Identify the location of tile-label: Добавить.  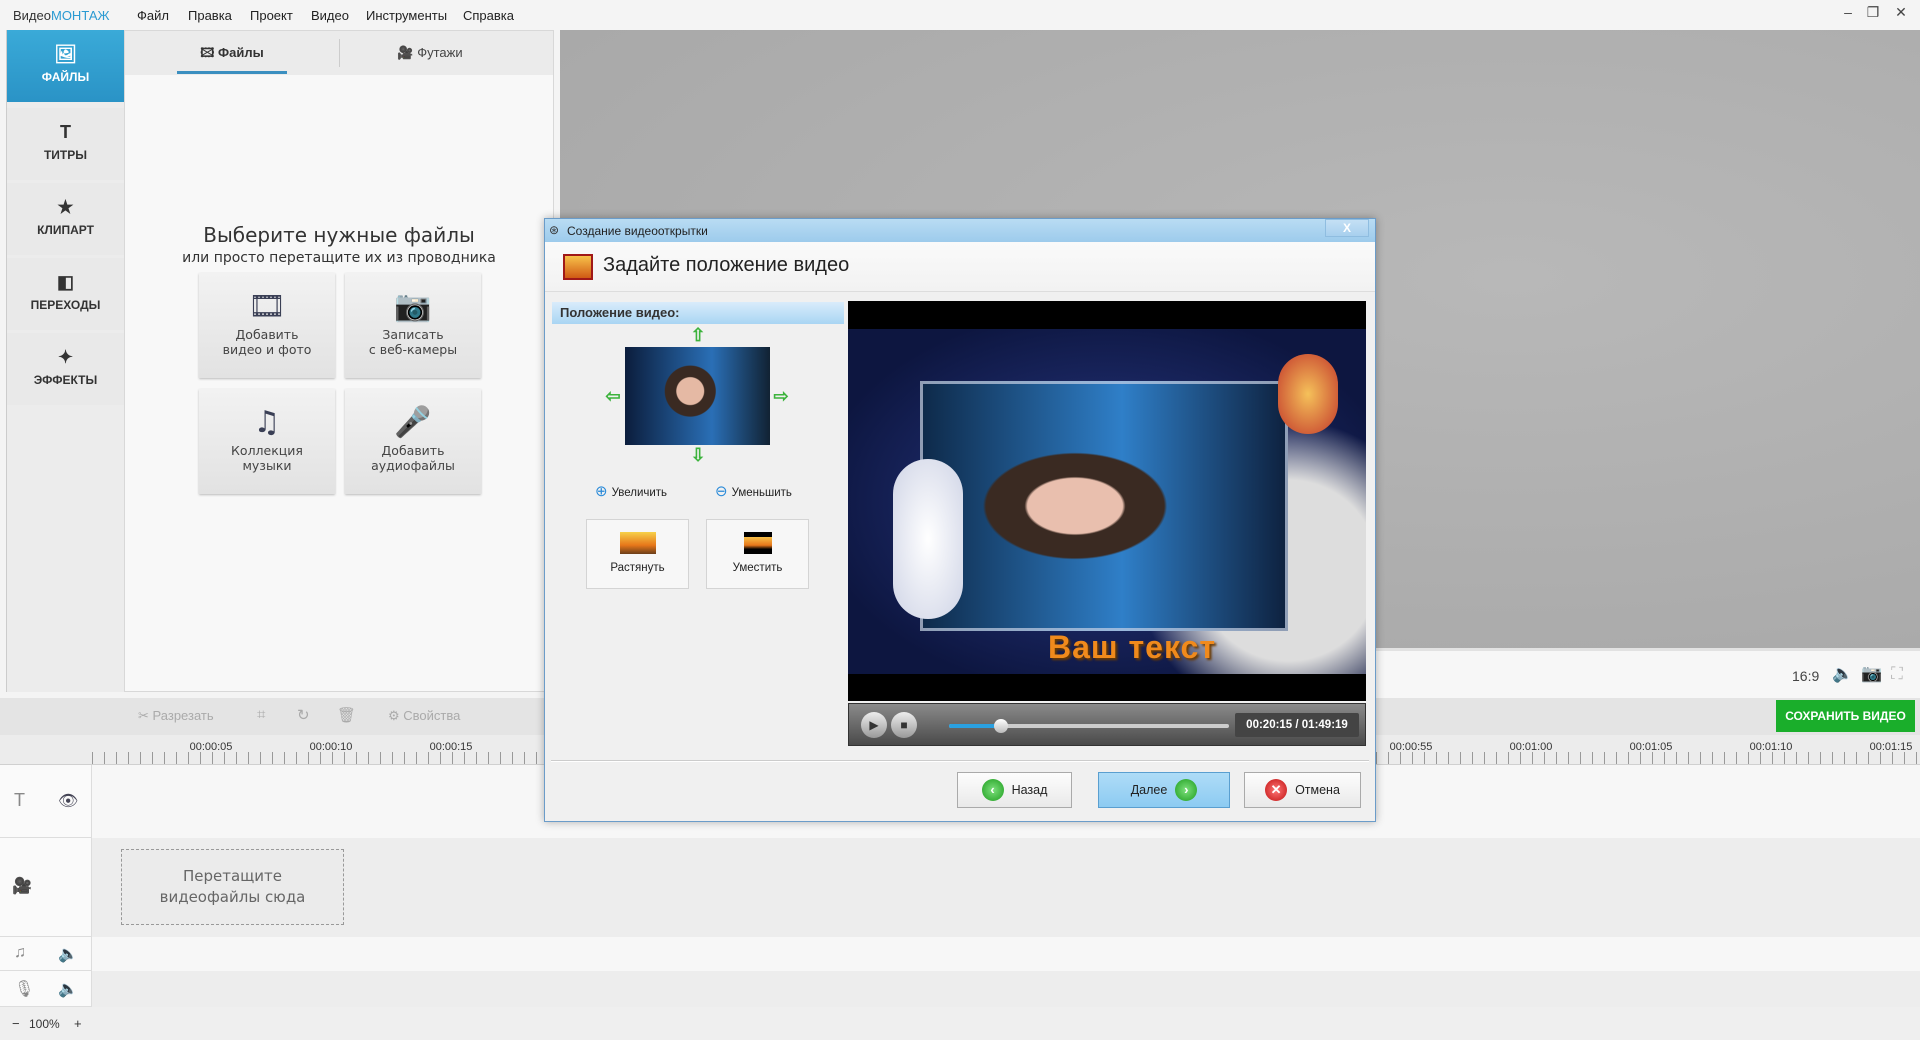
(267, 334).